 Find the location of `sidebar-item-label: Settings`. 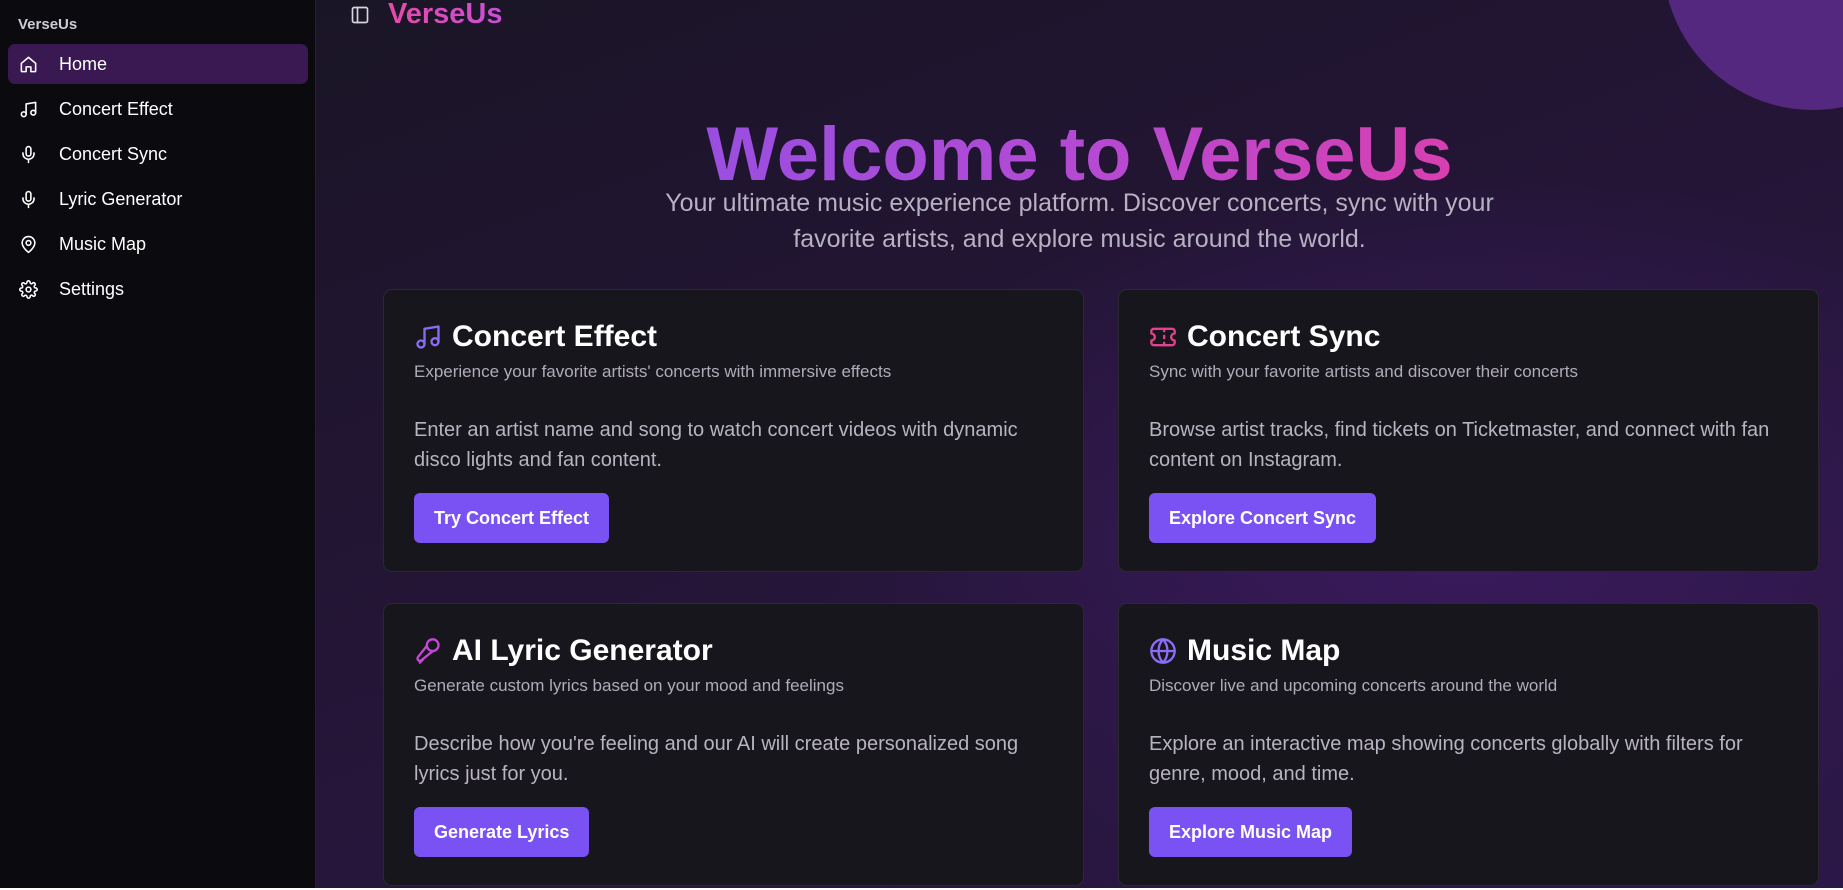

sidebar-item-label: Settings is located at coordinates (92, 288).